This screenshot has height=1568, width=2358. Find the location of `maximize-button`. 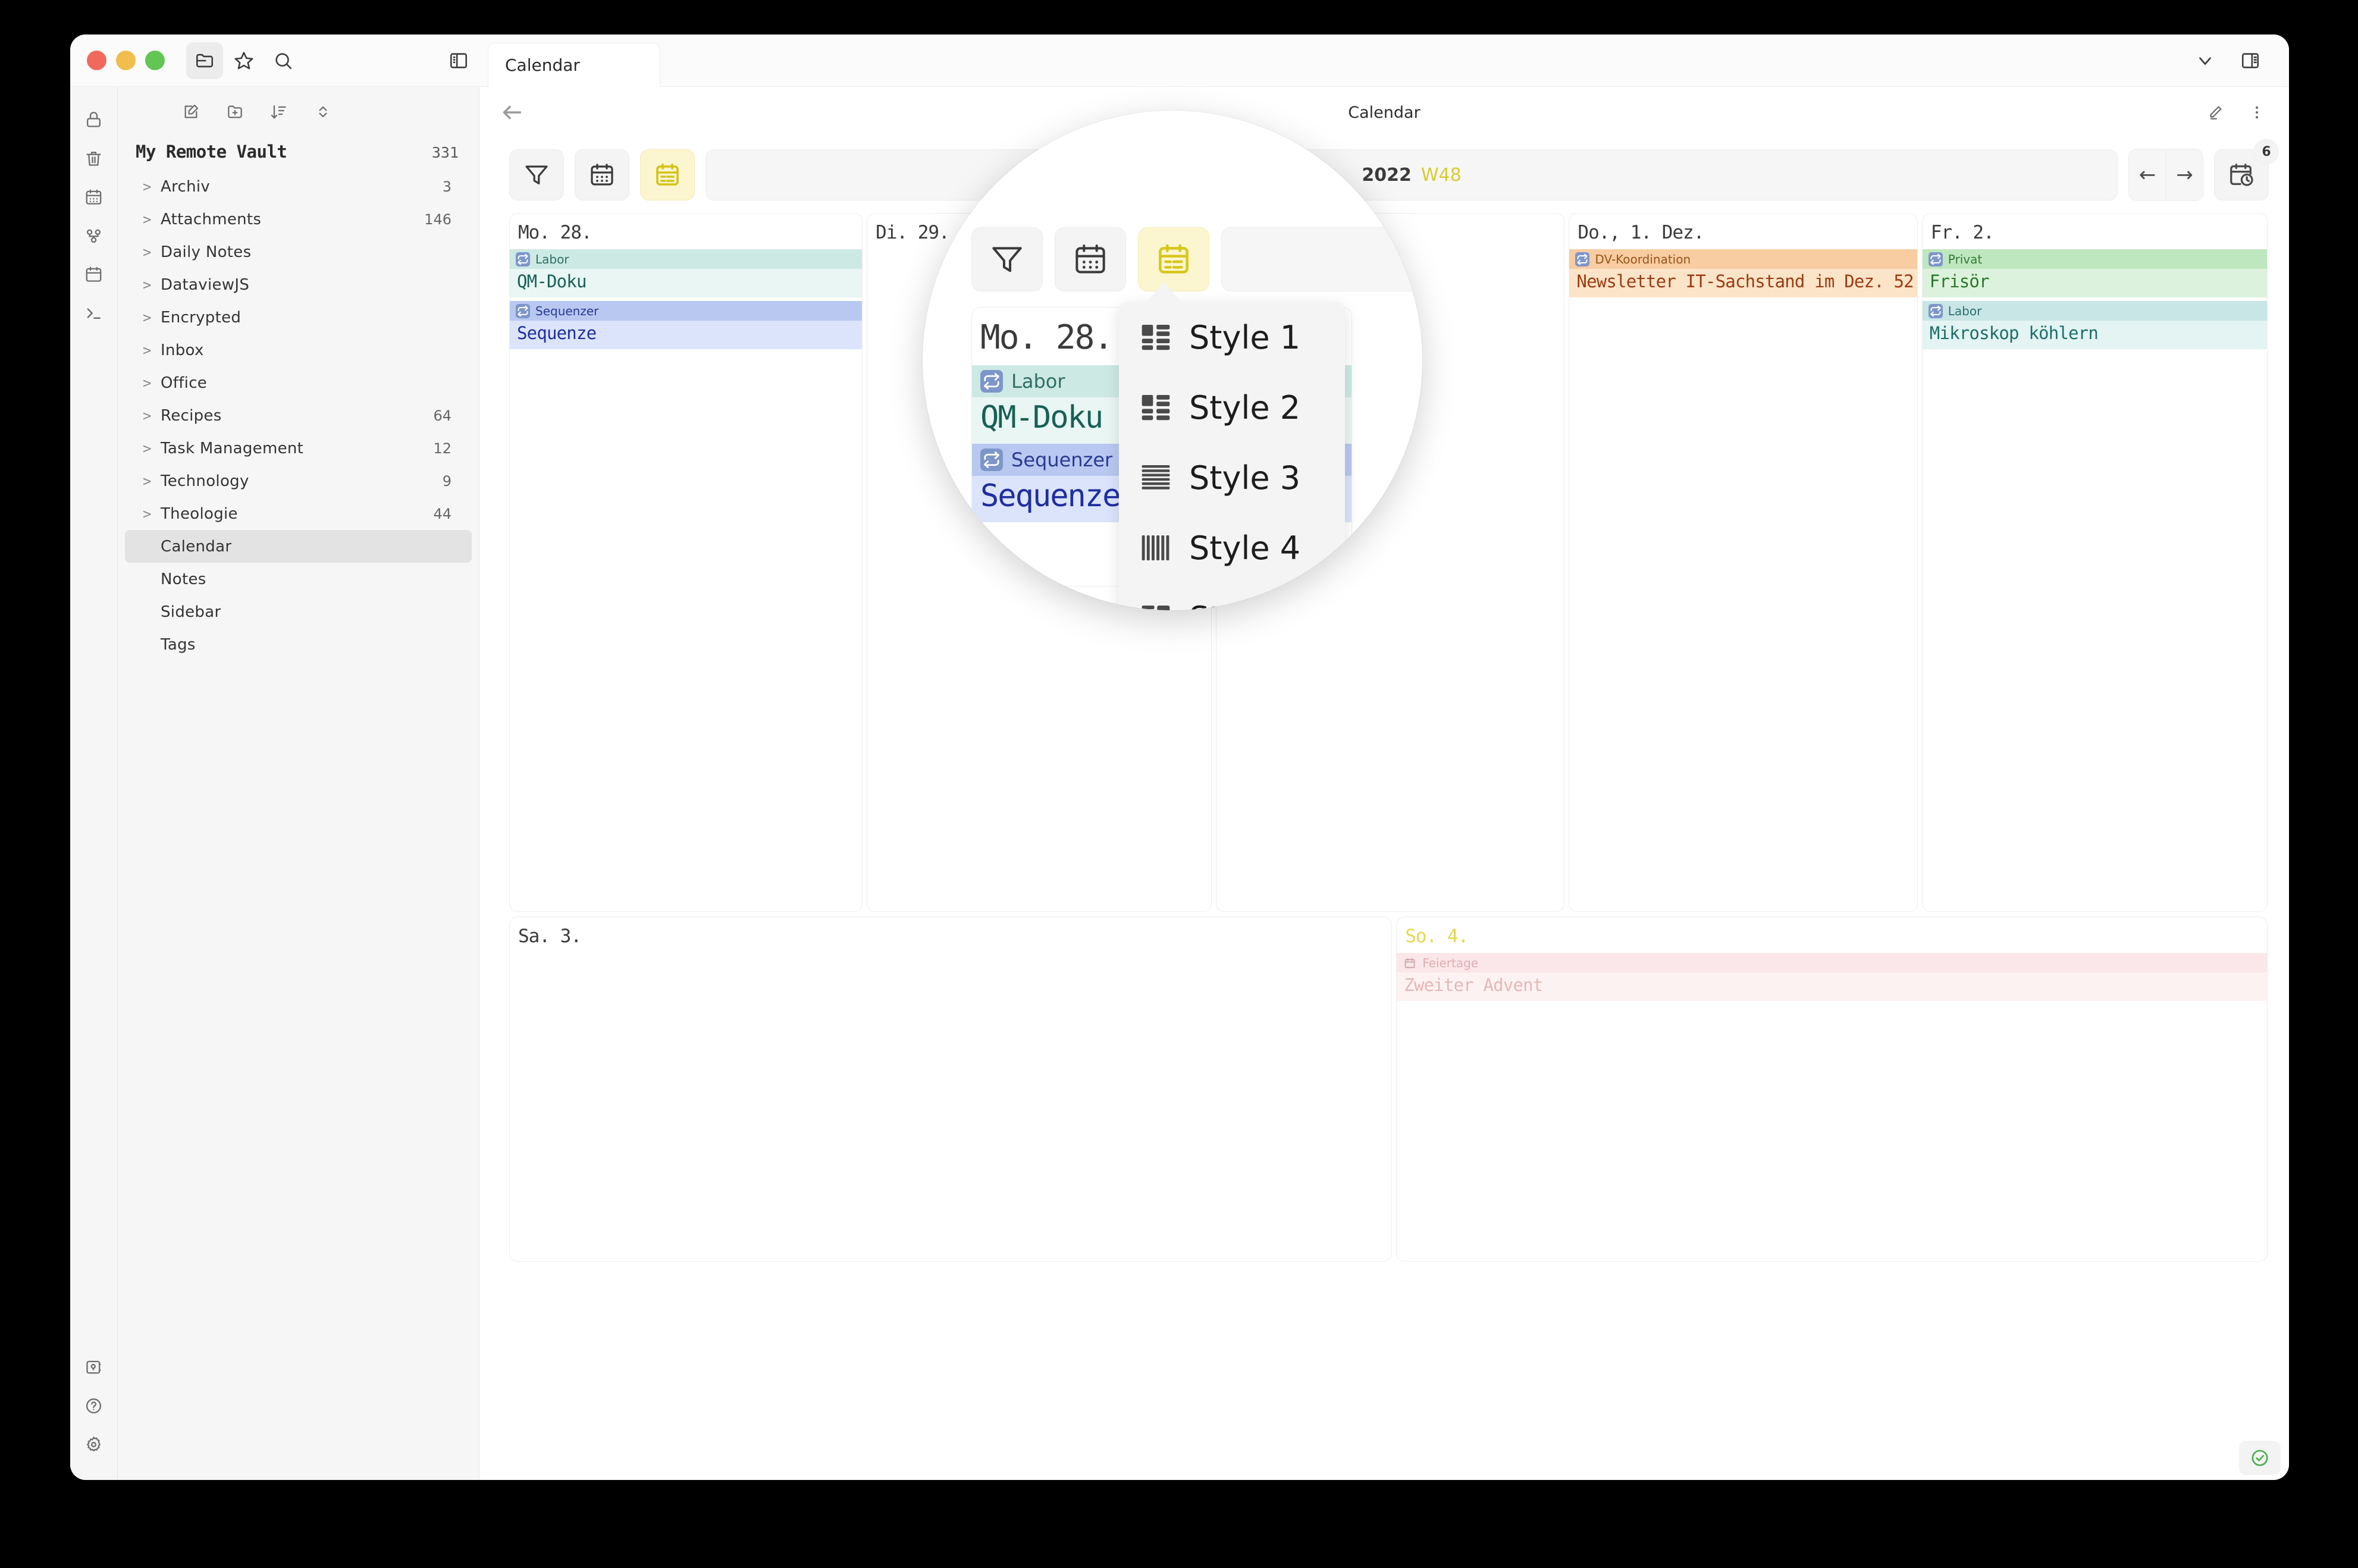

maximize-button is located at coordinates (155, 60).